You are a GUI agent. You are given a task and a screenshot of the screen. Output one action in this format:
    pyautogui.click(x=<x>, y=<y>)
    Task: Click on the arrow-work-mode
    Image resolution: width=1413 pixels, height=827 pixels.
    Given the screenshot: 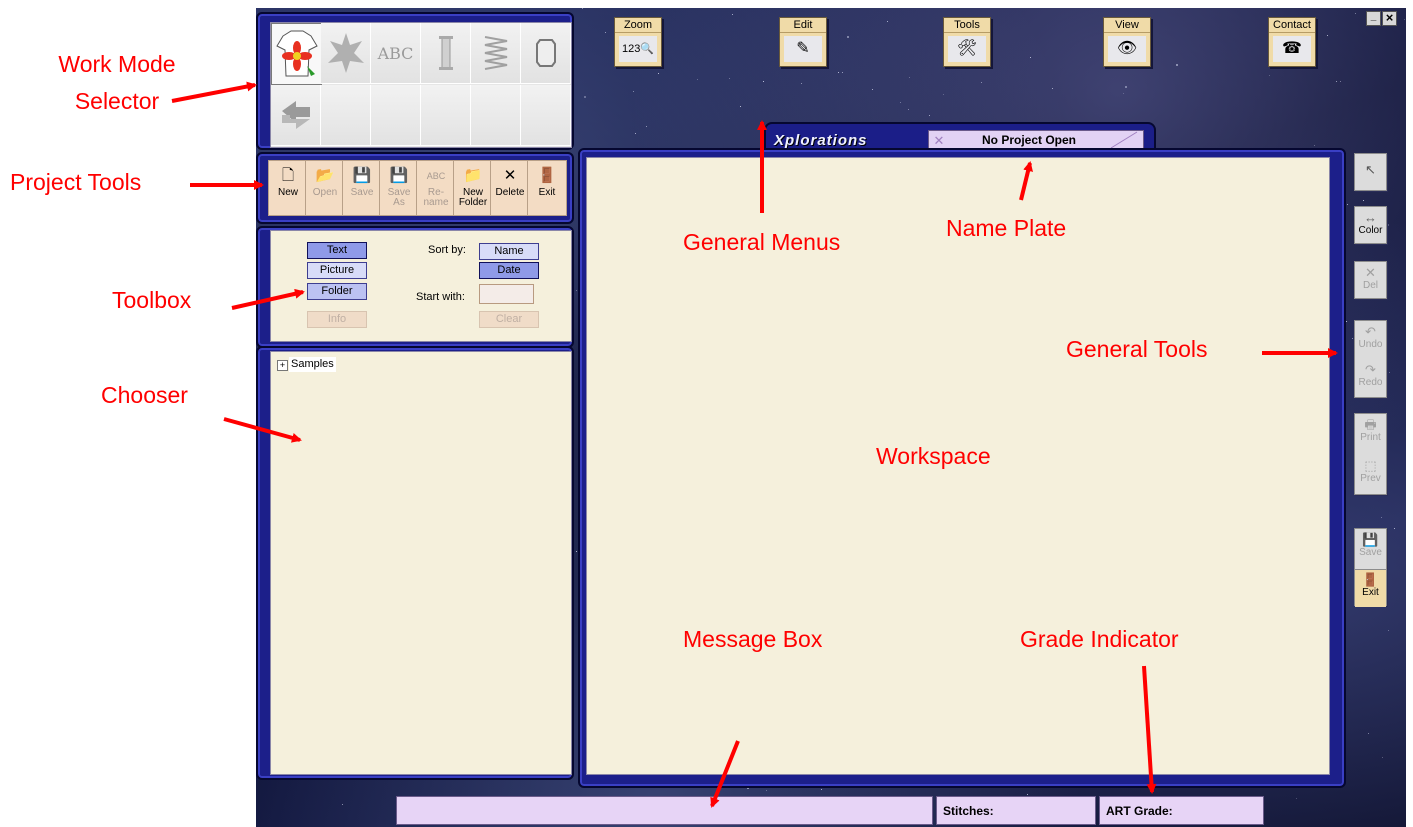 What is the action you would take?
    pyautogui.click(x=214, y=92)
    